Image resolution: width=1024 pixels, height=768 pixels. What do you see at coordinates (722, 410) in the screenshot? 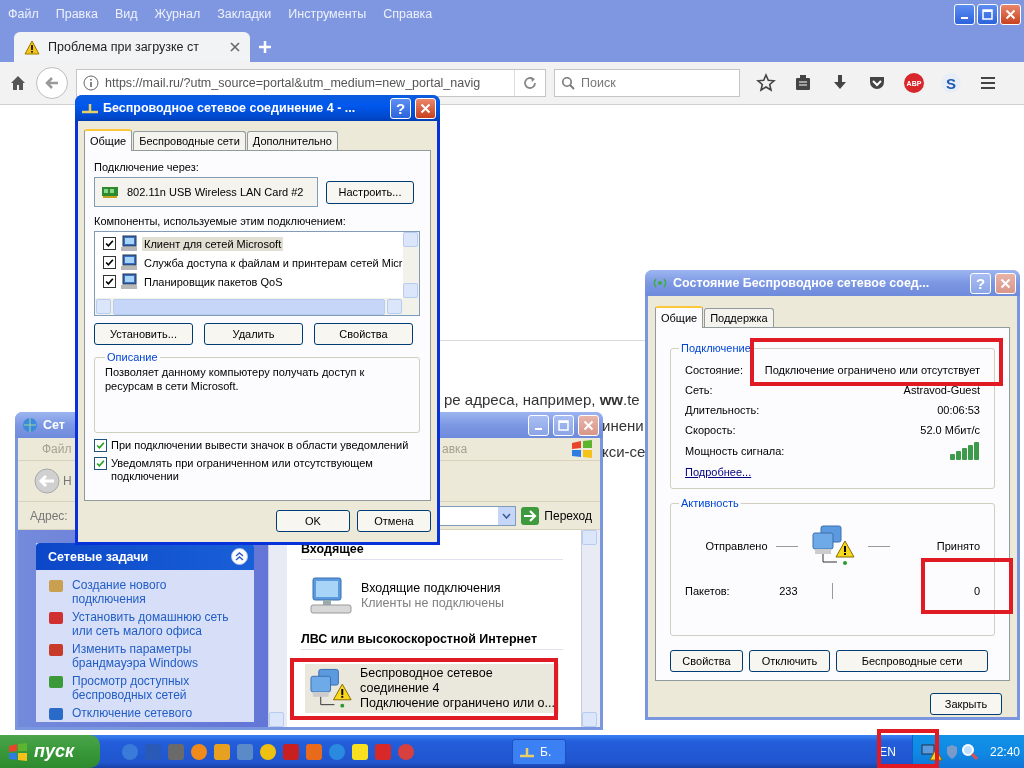
I see `field-label: Длительность:` at bounding box center [722, 410].